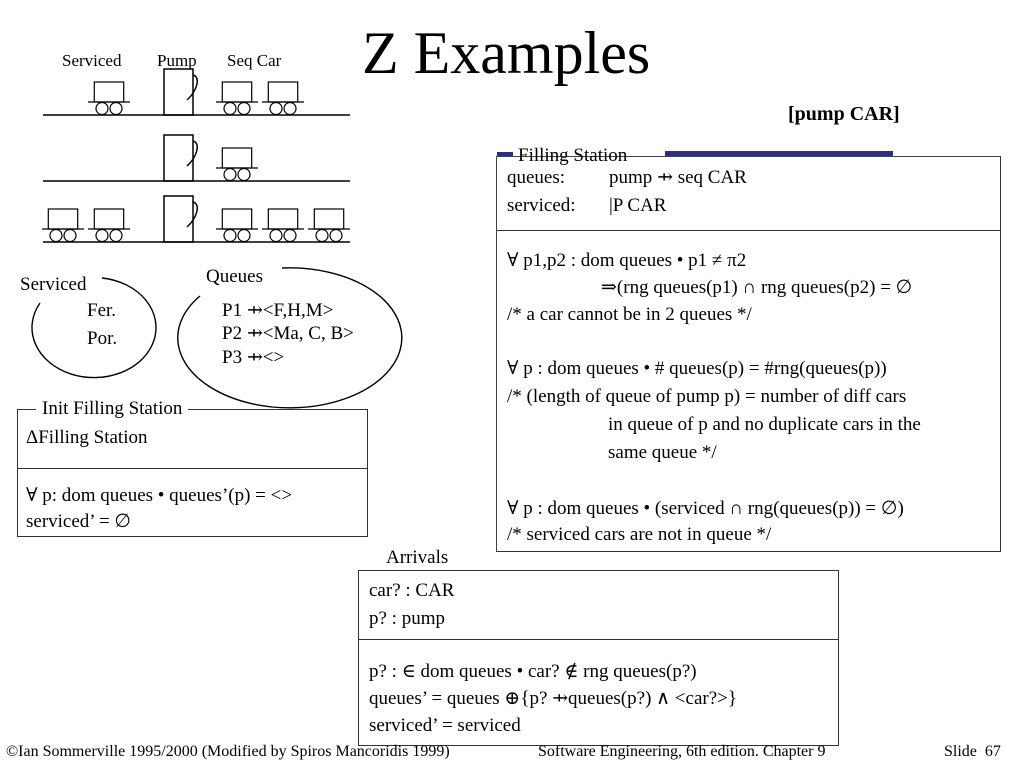 This screenshot has width=1024, height=768. What do you see at coordinates (992, 751) in the screenshot?
I see `footer-slide-value: 67` at bounding box center [992, 751].